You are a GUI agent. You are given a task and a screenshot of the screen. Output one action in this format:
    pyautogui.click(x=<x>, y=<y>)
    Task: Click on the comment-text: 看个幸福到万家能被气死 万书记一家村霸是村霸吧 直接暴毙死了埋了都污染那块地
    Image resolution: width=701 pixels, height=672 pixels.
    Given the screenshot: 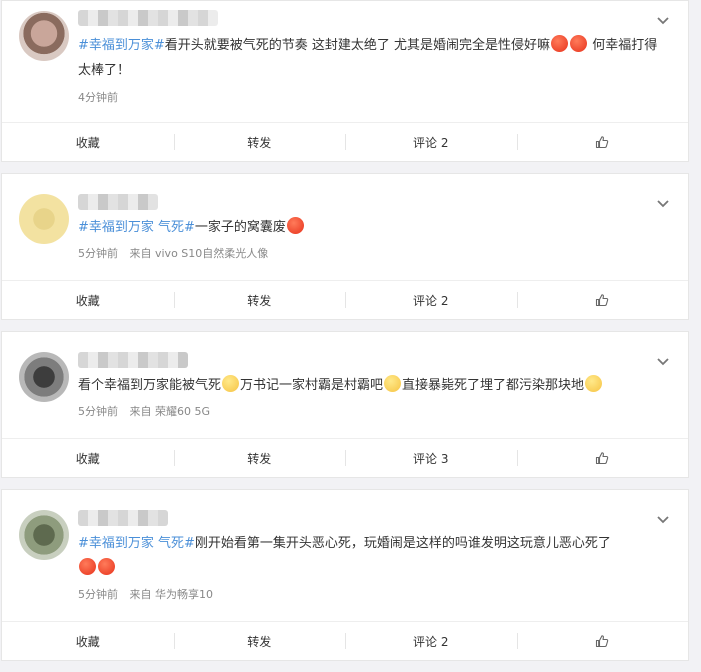 What is the action you would take?
    pyautogui.click(x=368, y=385)
    